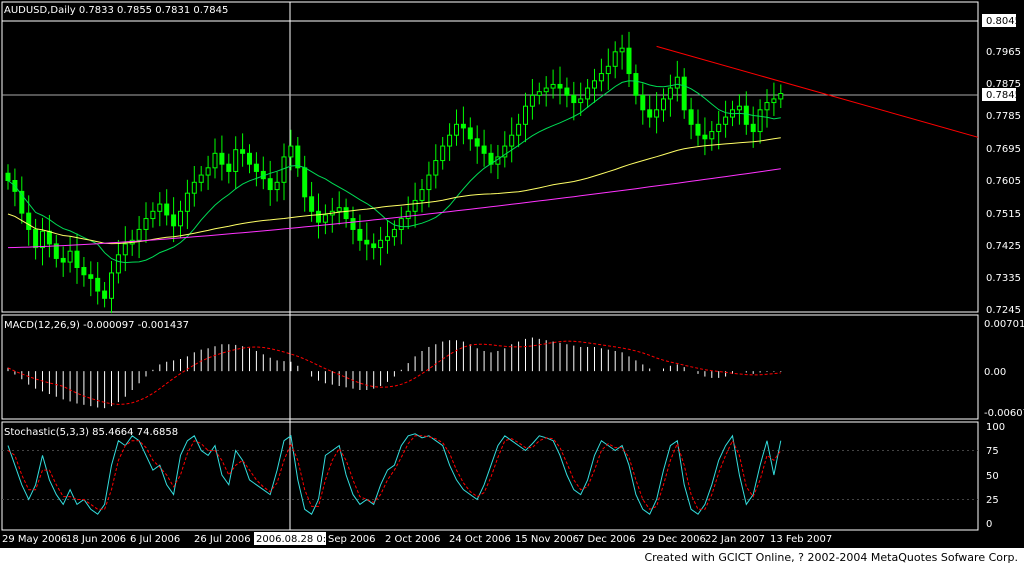 Image resolution: width=1024 pixels, height=567 pixels. Describe the element at coordinates (394, 373) in the screenshot. I see `macd-series` at that location.